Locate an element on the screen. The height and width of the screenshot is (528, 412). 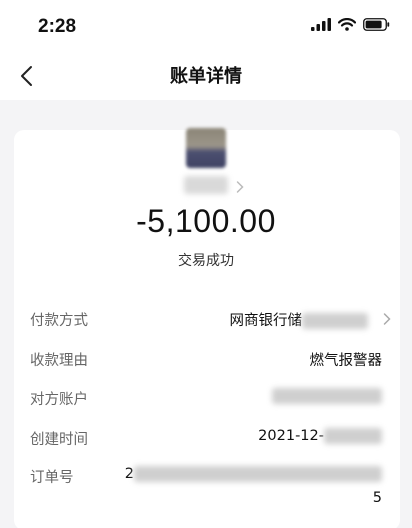
cellular-signal-icon is located at coordinates (321, 24).